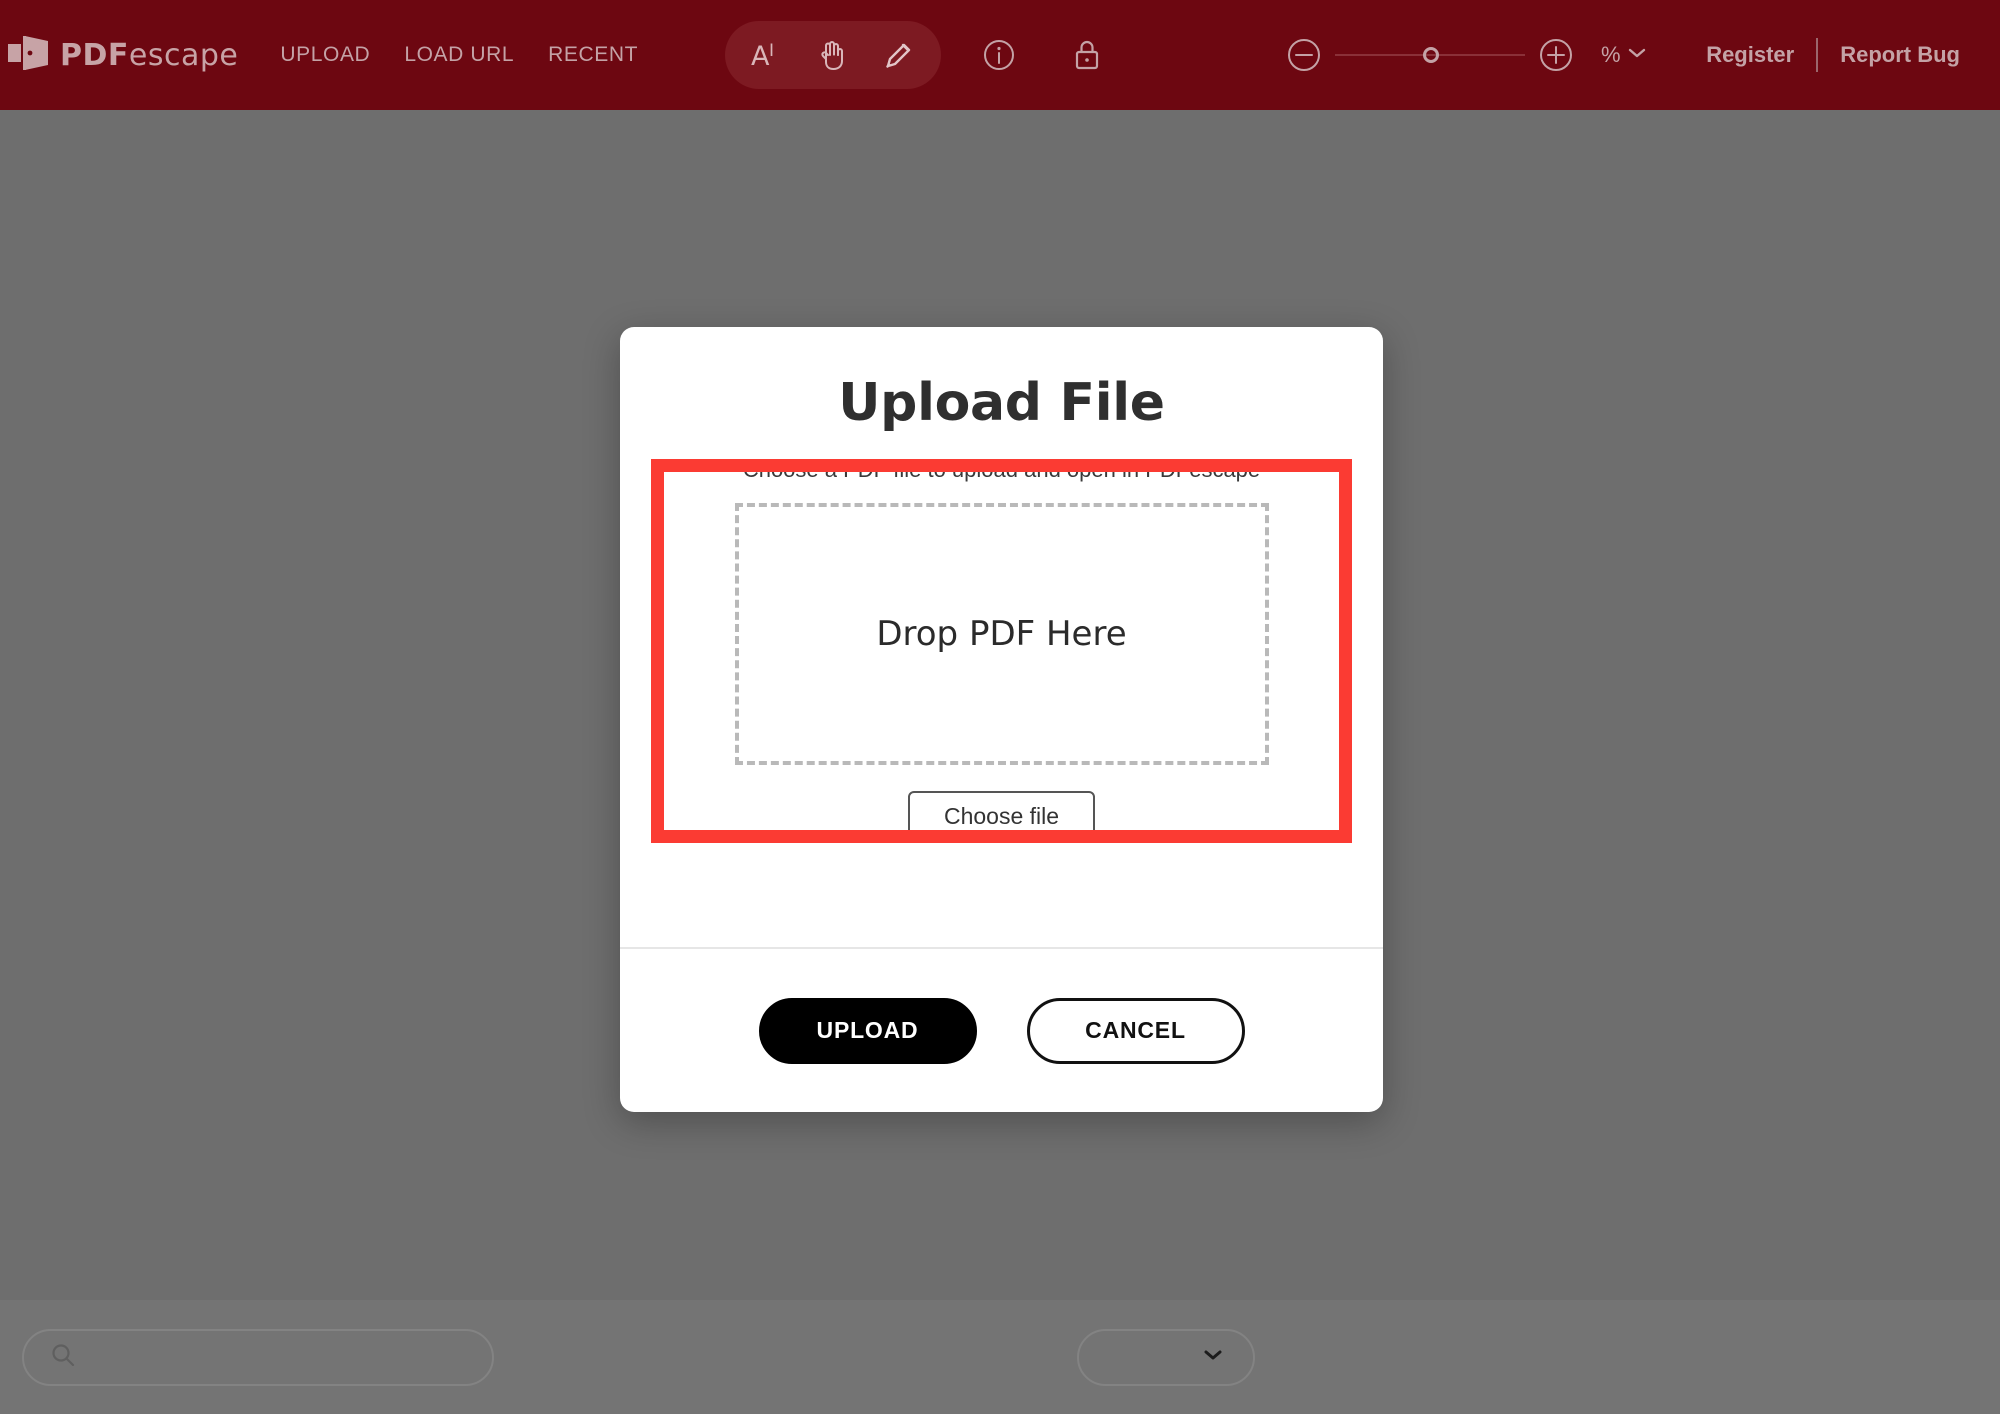 The height and width of the screenshot is (1414, 2000). Describe the element at coordinates (1001, 403) in the screenshot. I see `dialog-title: Upload File` at that location.